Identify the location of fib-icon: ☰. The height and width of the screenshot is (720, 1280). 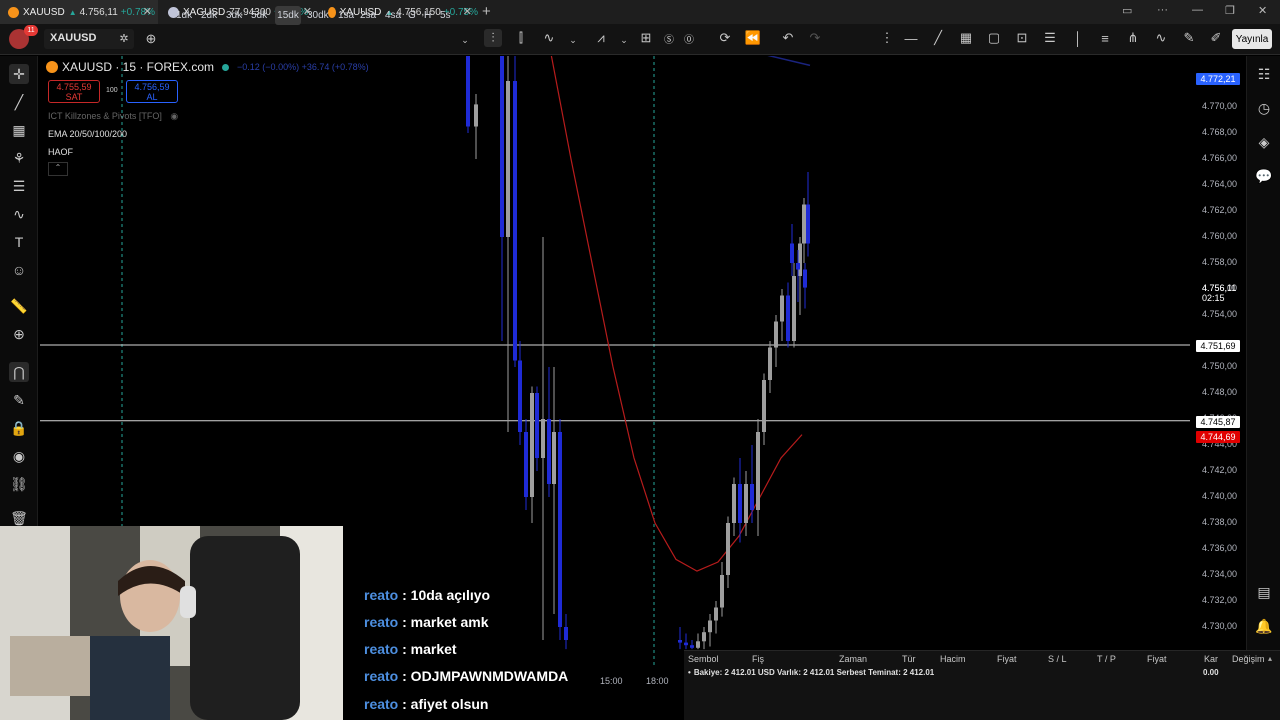
(1050, 38).